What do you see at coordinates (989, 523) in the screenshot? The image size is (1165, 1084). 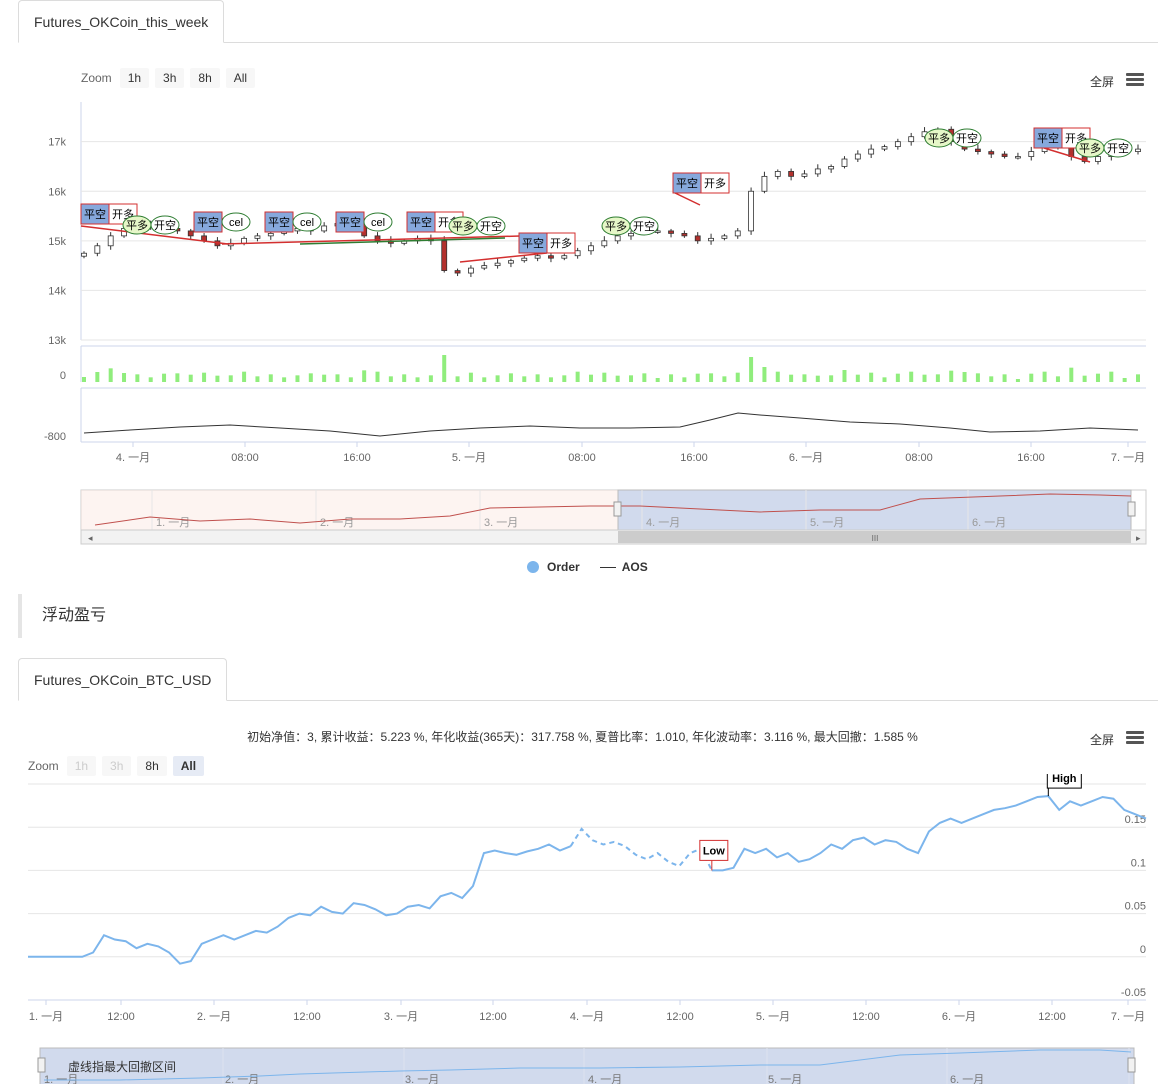 I see `navigator-tick-label: 6. 一月` at bounding box center [989, 523].